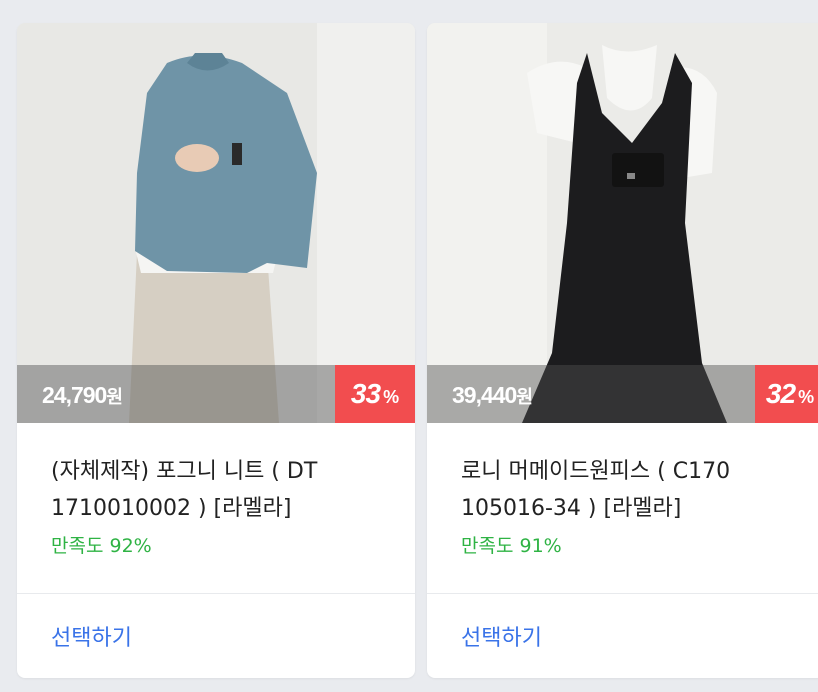  Describe the element at coordinates (221, 490) in the screenshot. I see `product-title: (자체제작) 포그니 니트 ( DT 1710010002 ) [라멜라]` at that location.